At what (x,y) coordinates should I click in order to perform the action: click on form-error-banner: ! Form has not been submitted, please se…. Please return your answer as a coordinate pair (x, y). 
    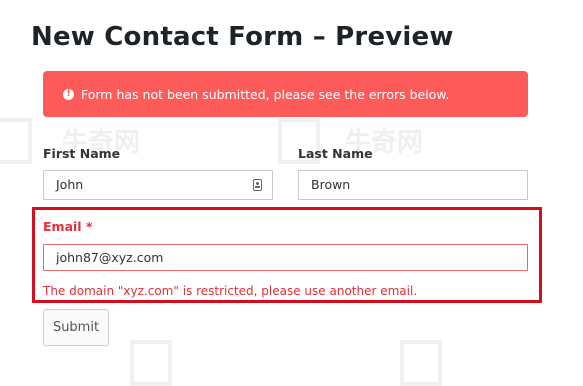
    Looking at the image, I should click on (285, 94).